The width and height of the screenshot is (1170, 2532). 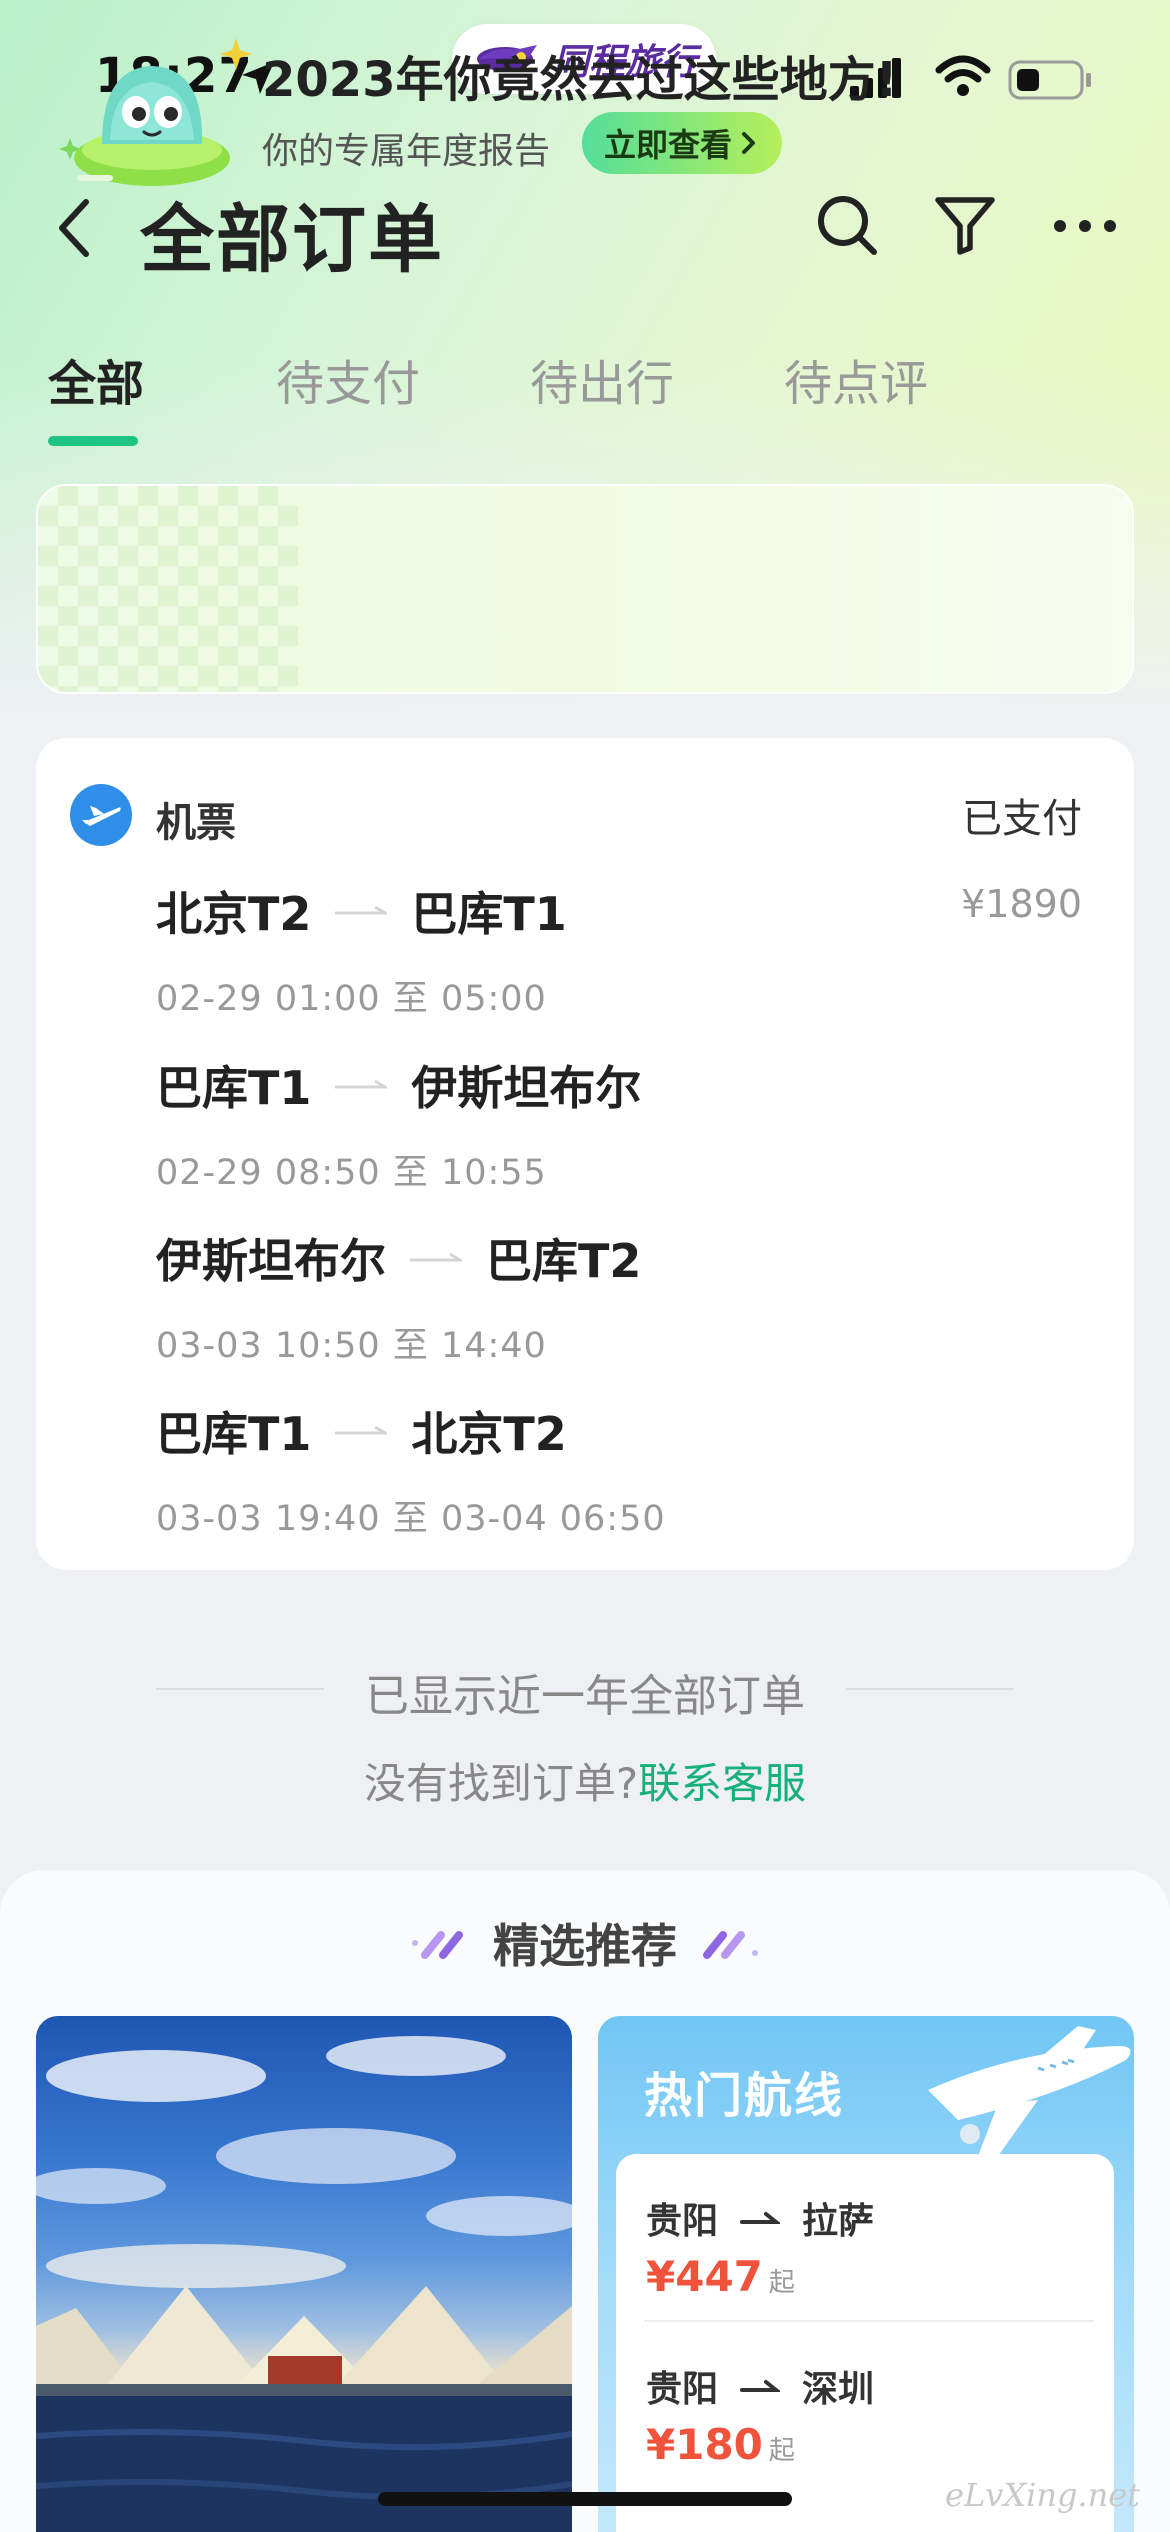 What do you see at coordinates (437, 1945) in the screenshot?
I see `decor-slash-left-icon` at bounding box center [437, 1945].